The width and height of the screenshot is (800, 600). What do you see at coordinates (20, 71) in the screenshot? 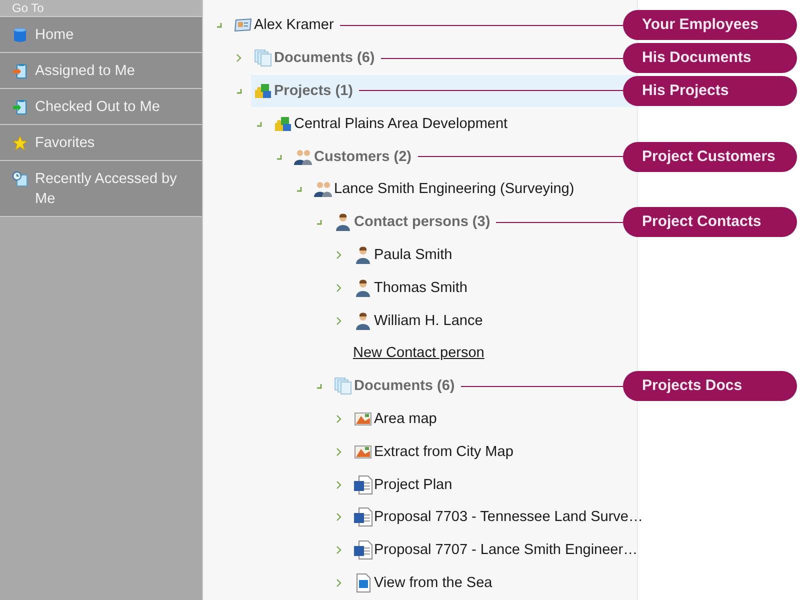
I see `assigned-document-icon` at bounding box center [20, 71].